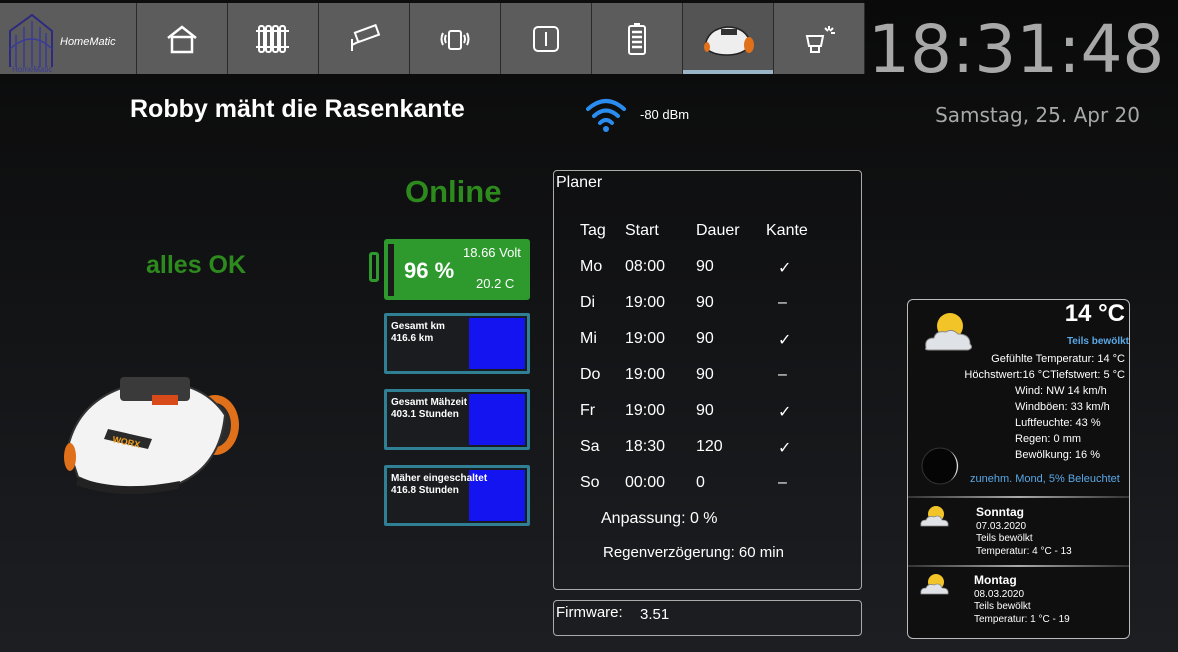 The height and width of the screenshot is (652, 1178). What do you see at coordinates (418, 326) in the screenshot?
I see `stat-label: Gesamt km` at bounding box center [418, 326].